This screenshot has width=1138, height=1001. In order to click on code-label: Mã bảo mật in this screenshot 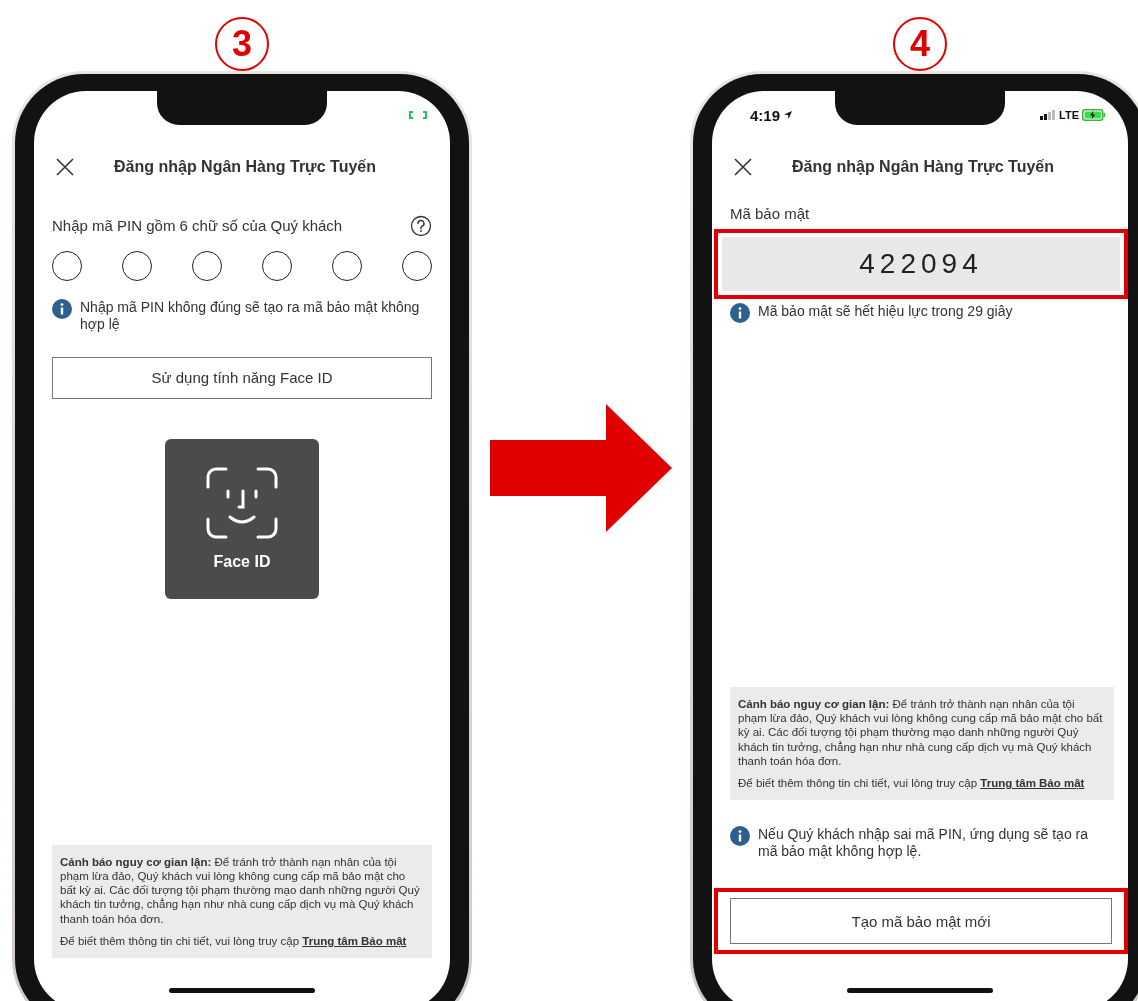, I will do `click(770, 214)`.